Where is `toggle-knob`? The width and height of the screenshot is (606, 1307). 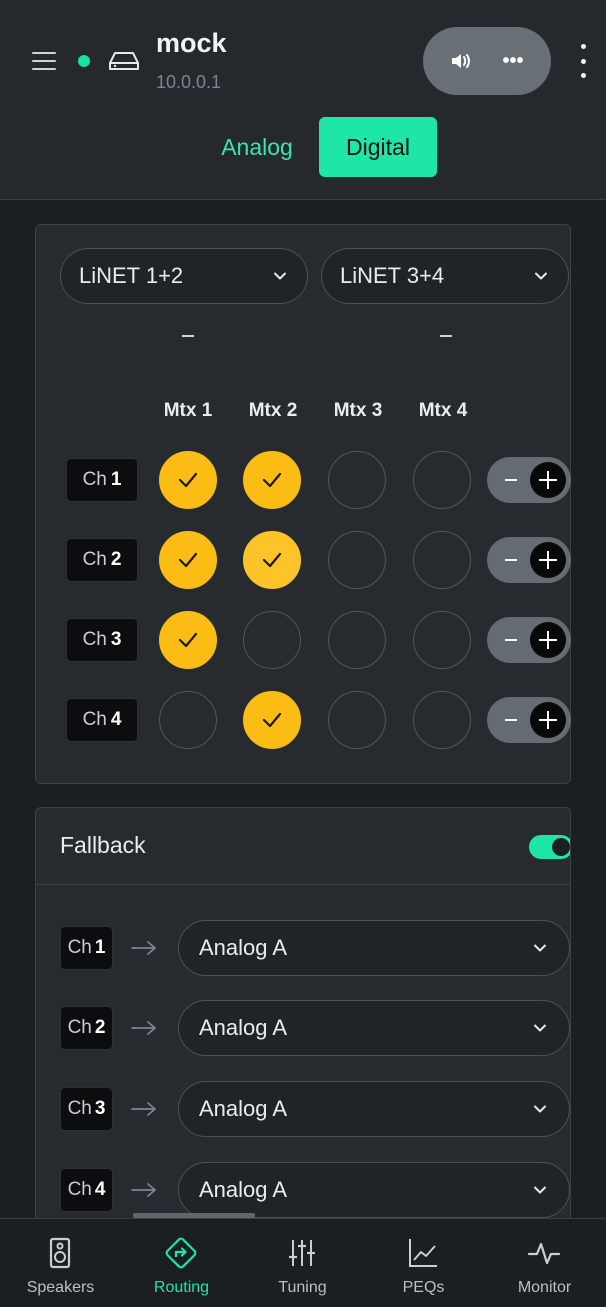 toggle-knob is located at coordinates (561, 847).